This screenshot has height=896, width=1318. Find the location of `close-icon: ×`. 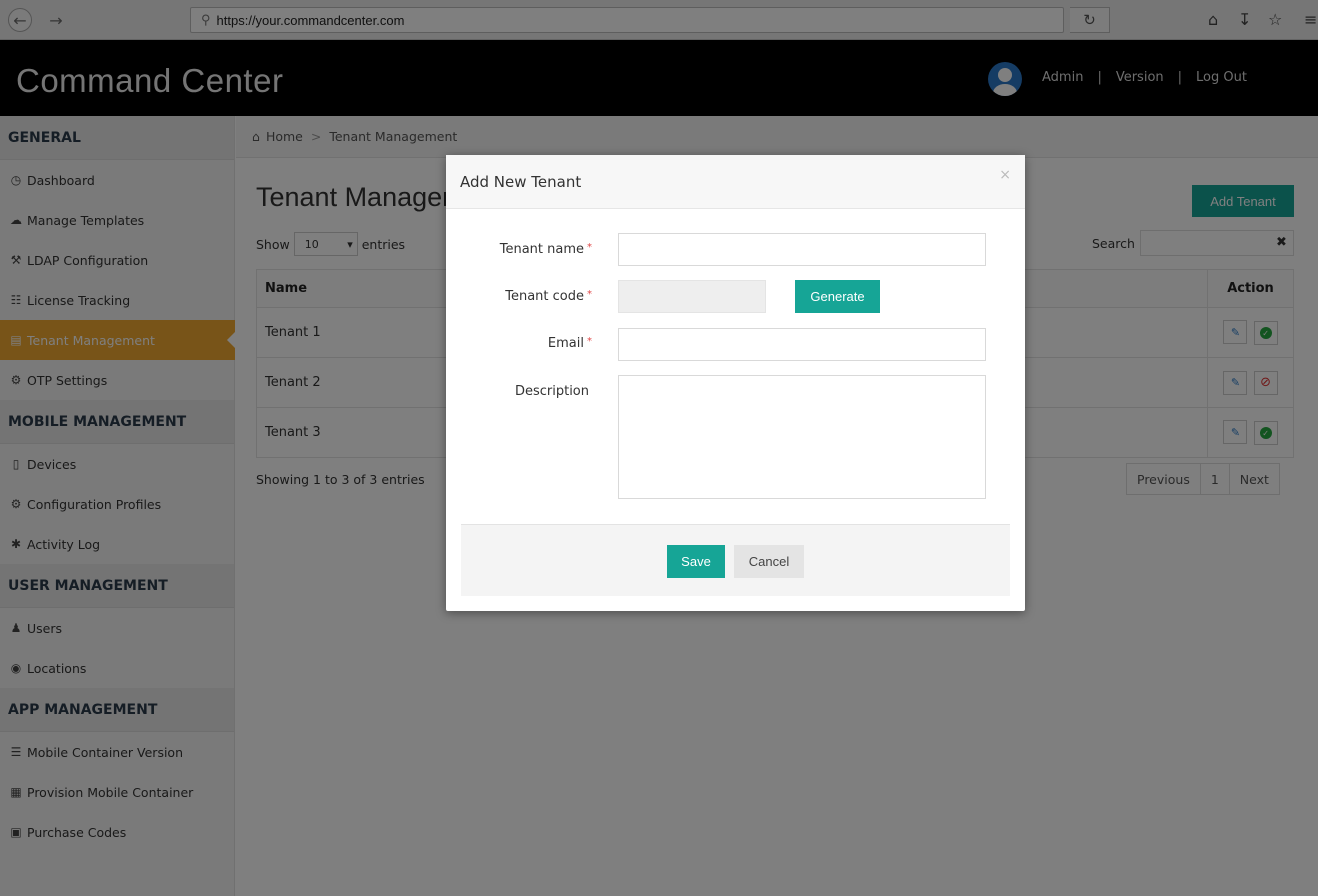

close-icon: × is located at coordinates (1005, 175).